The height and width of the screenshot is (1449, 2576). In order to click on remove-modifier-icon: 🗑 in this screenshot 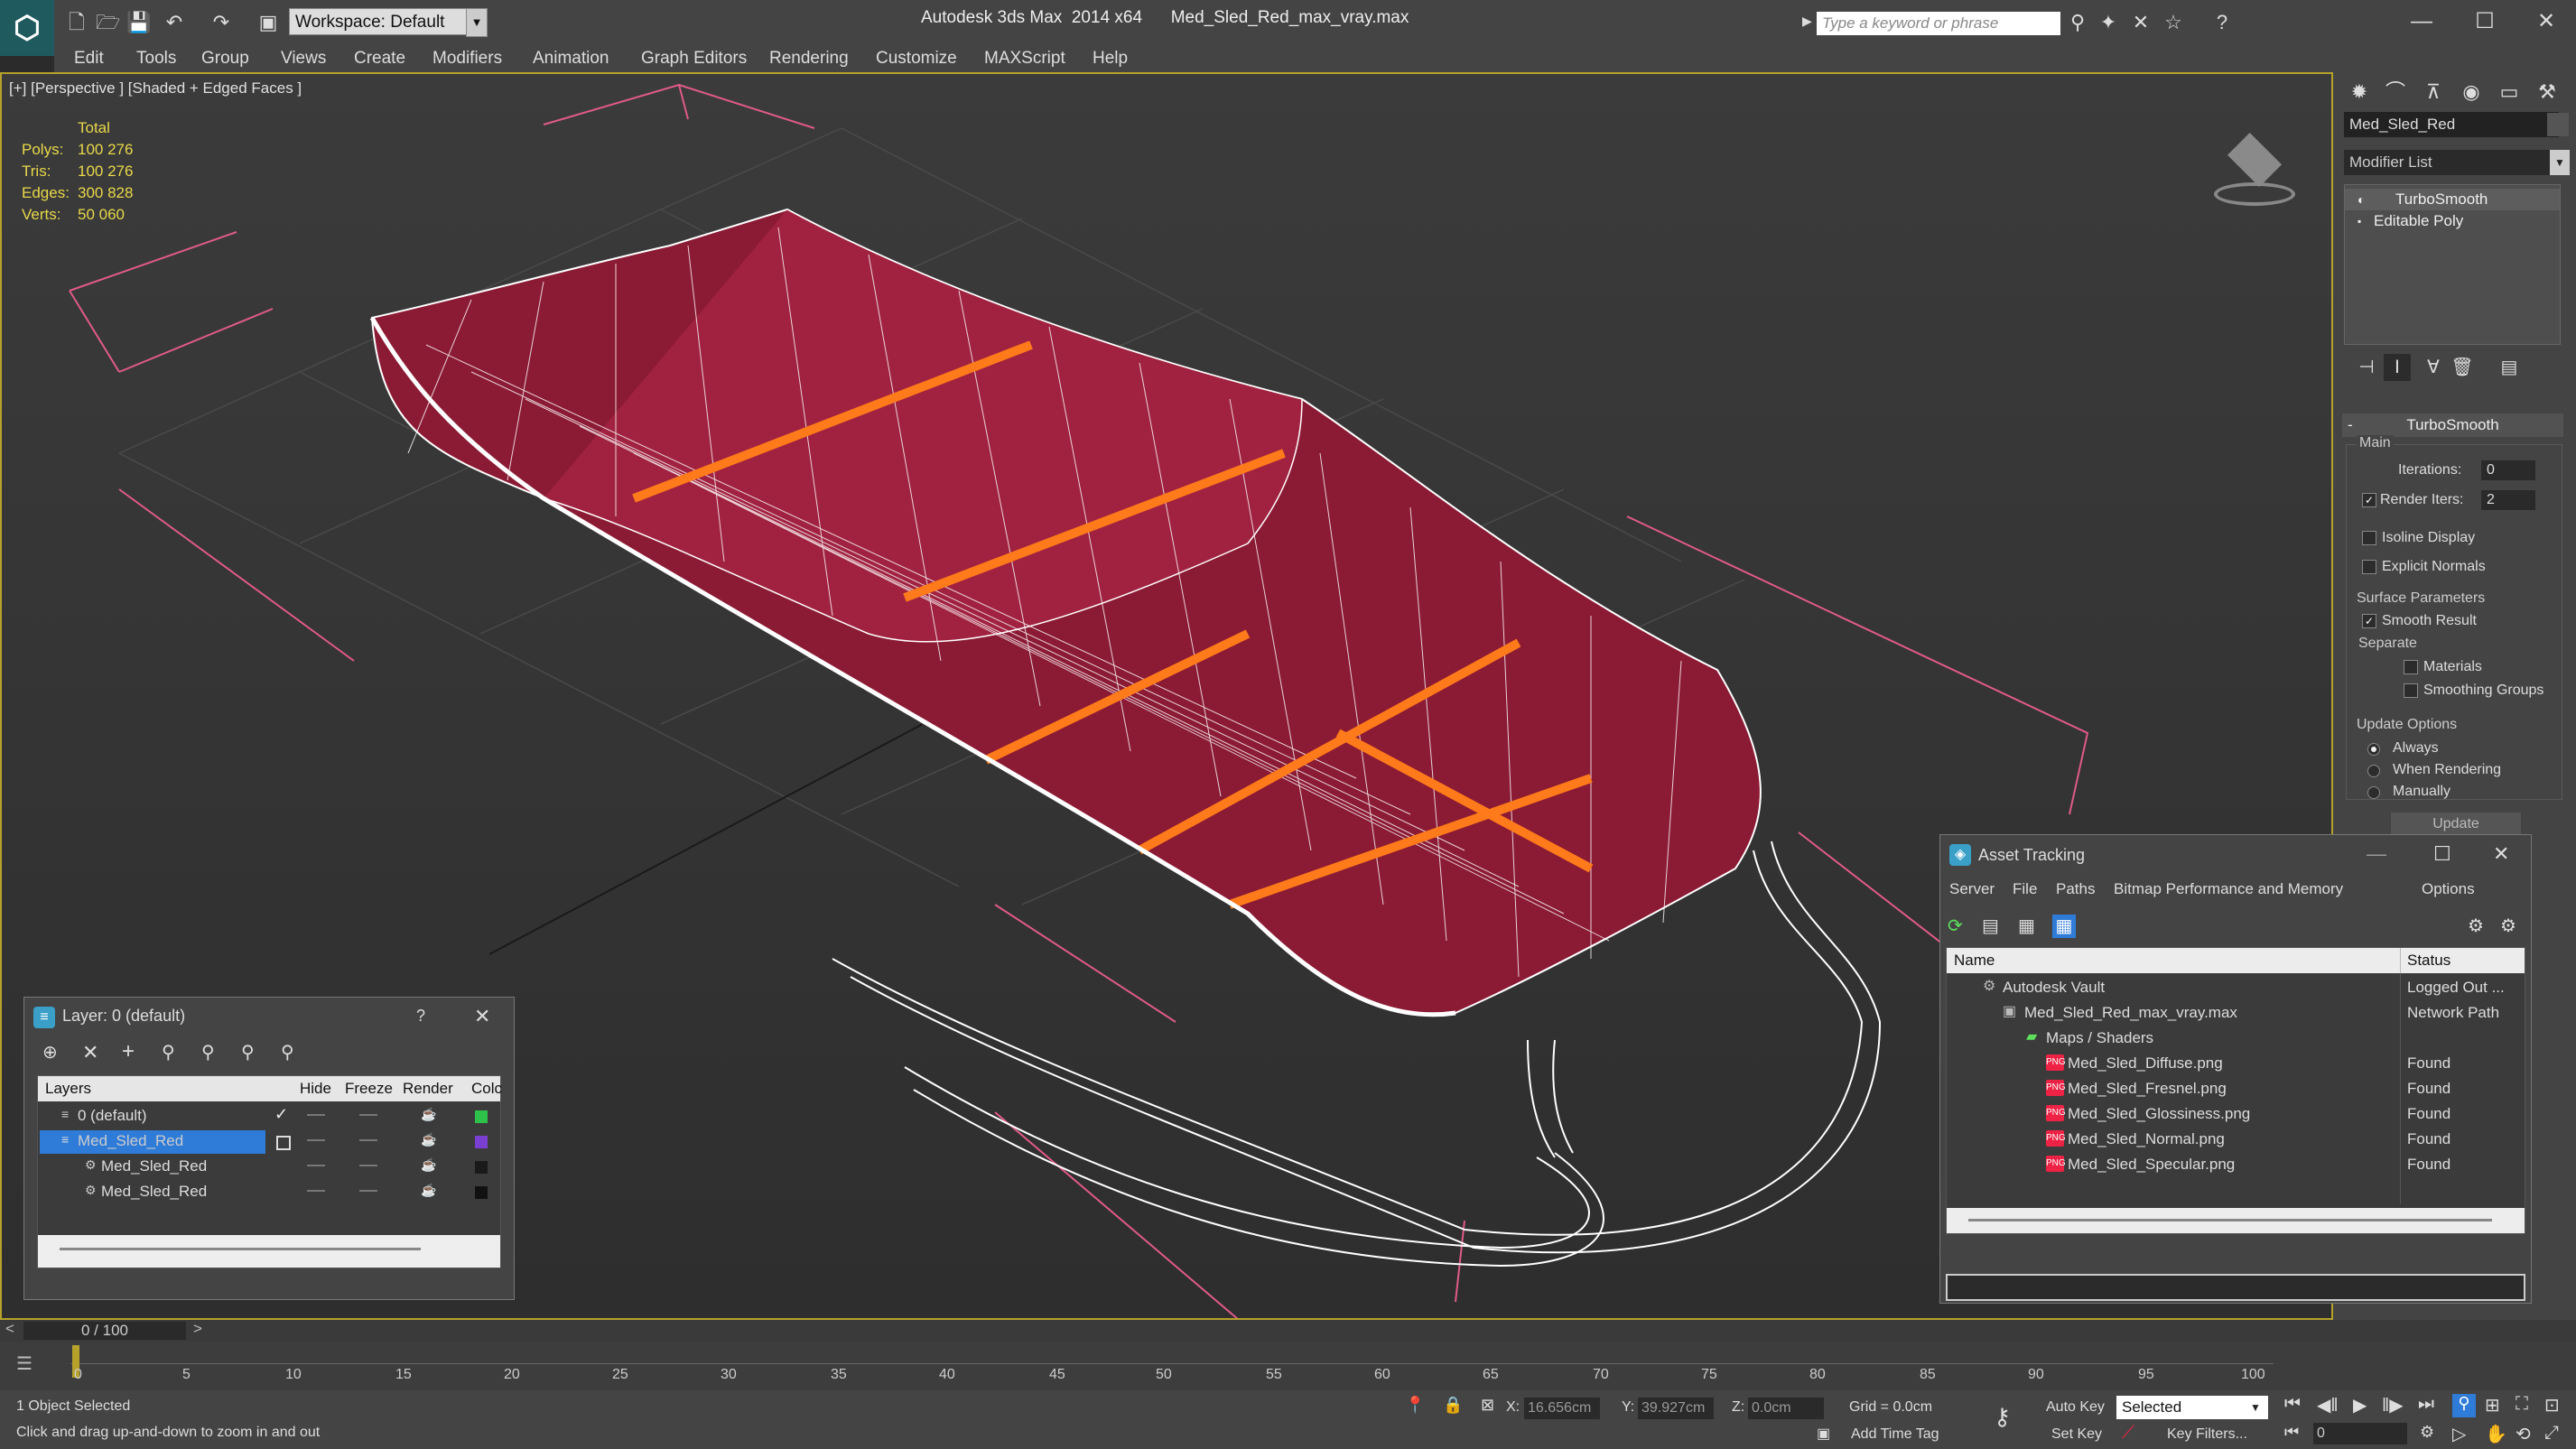, I will do `click(2462, 367)`.